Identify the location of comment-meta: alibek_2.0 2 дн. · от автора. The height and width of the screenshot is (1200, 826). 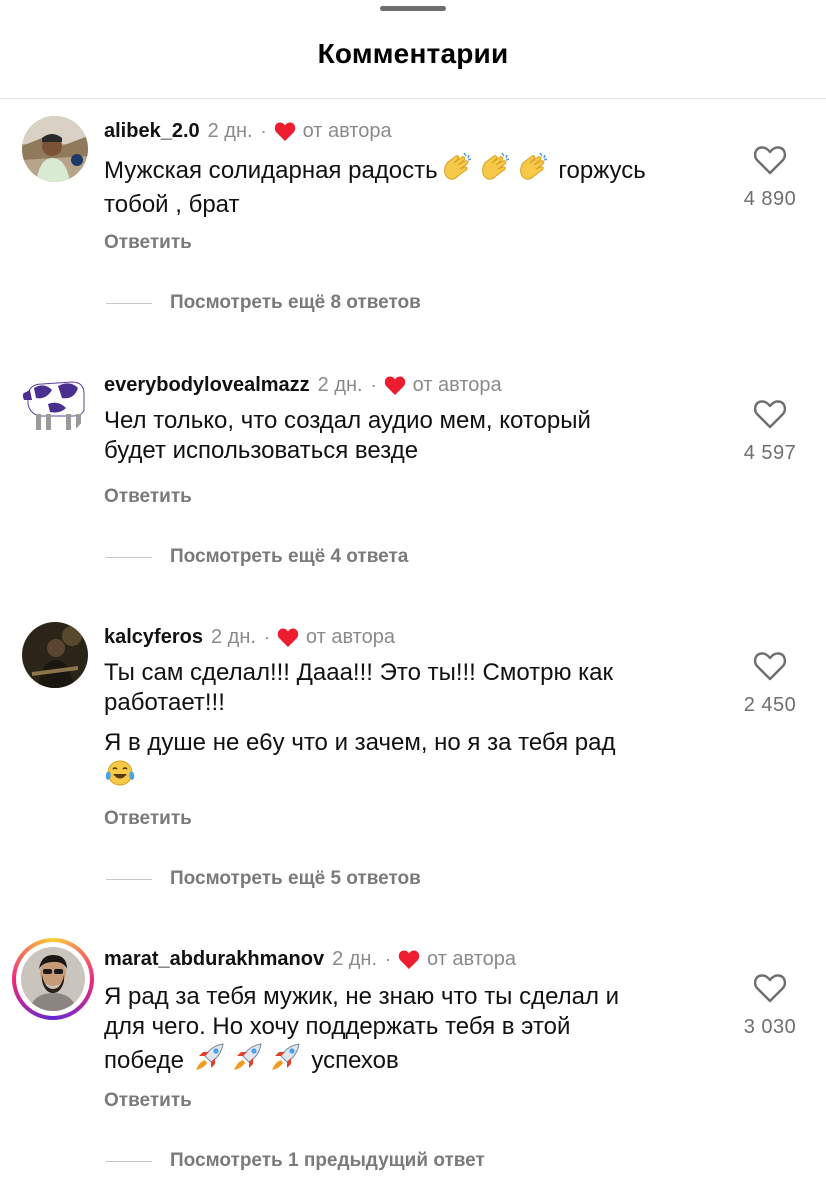
(248, 131).